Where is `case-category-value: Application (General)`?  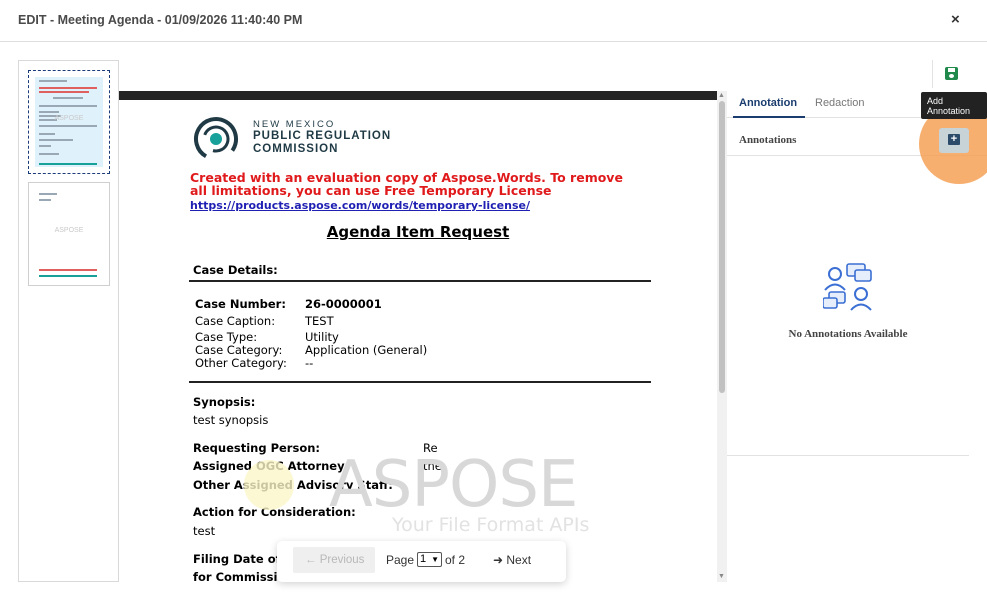 case-category-value: Application (General) is located at coordinates (366, 350).